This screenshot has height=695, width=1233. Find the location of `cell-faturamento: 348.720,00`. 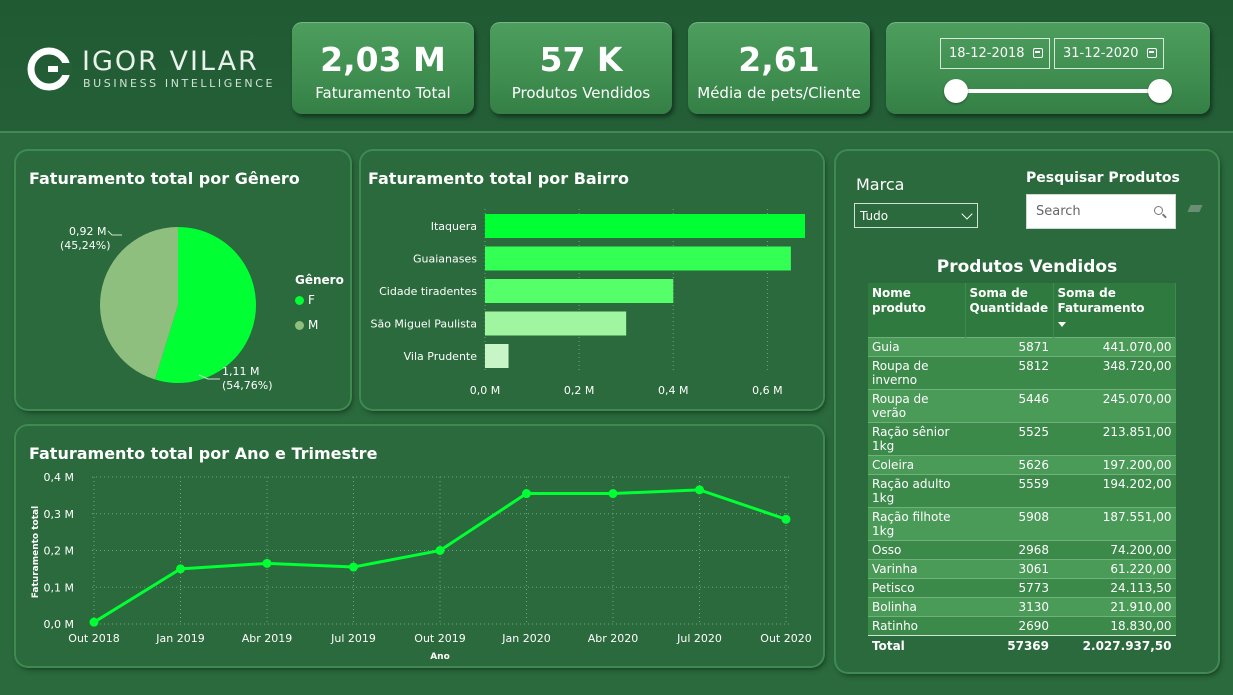

cell-faturamento: 348.720,00 is located at coordinates (1114, 373).